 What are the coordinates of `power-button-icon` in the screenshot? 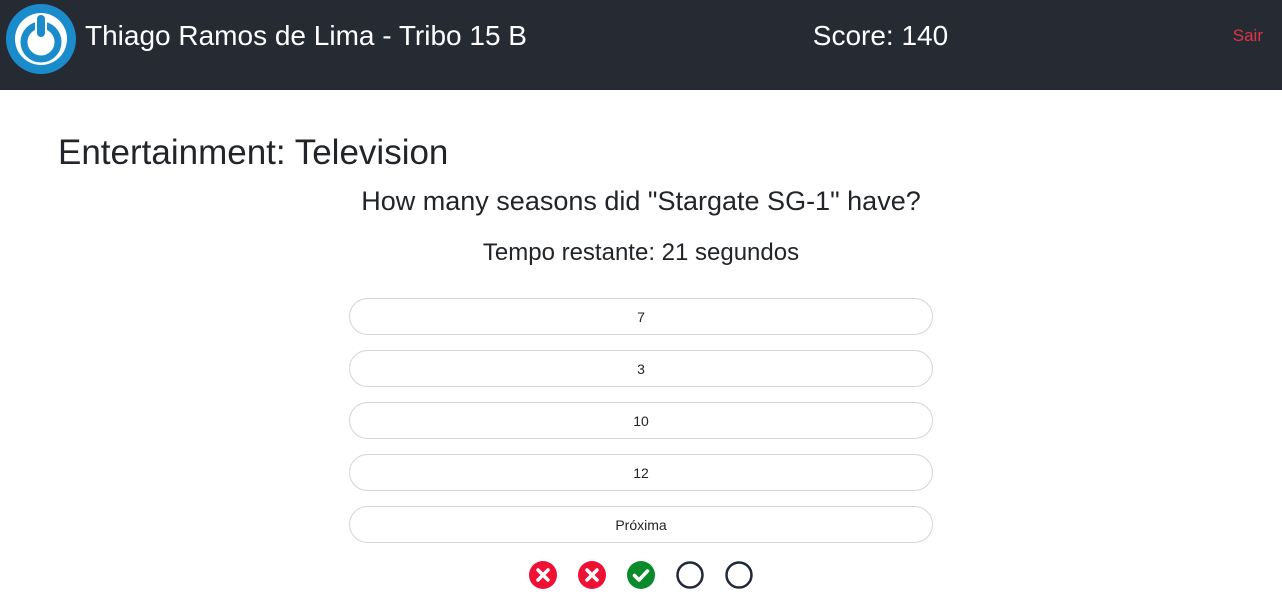 It's located at (41, 39).